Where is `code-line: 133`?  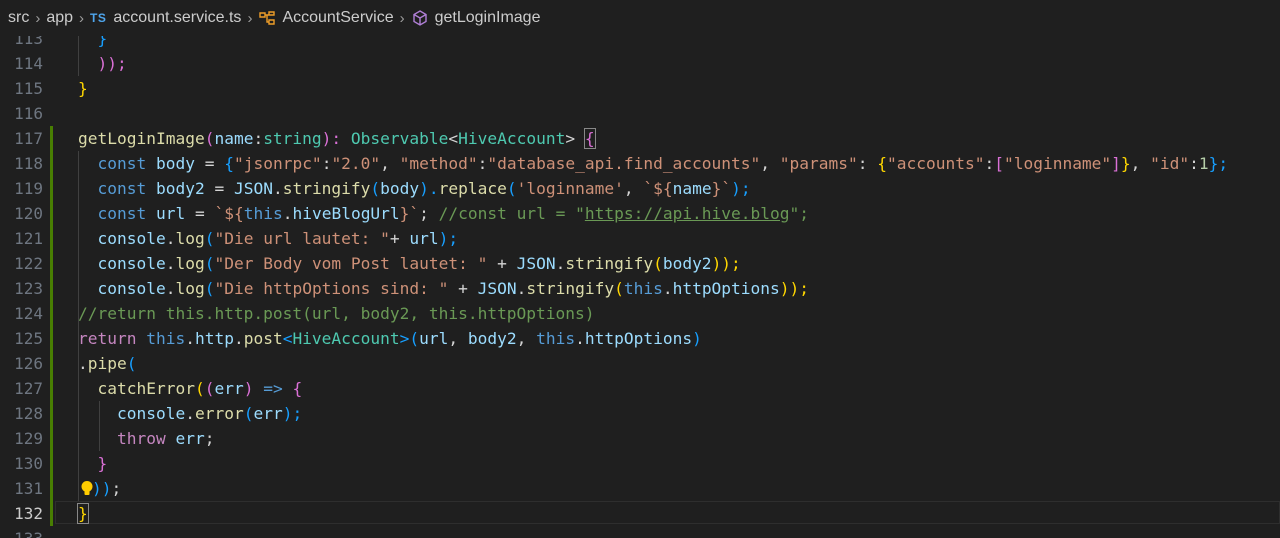 code-line: 133 is located at coordinates (640, 532).